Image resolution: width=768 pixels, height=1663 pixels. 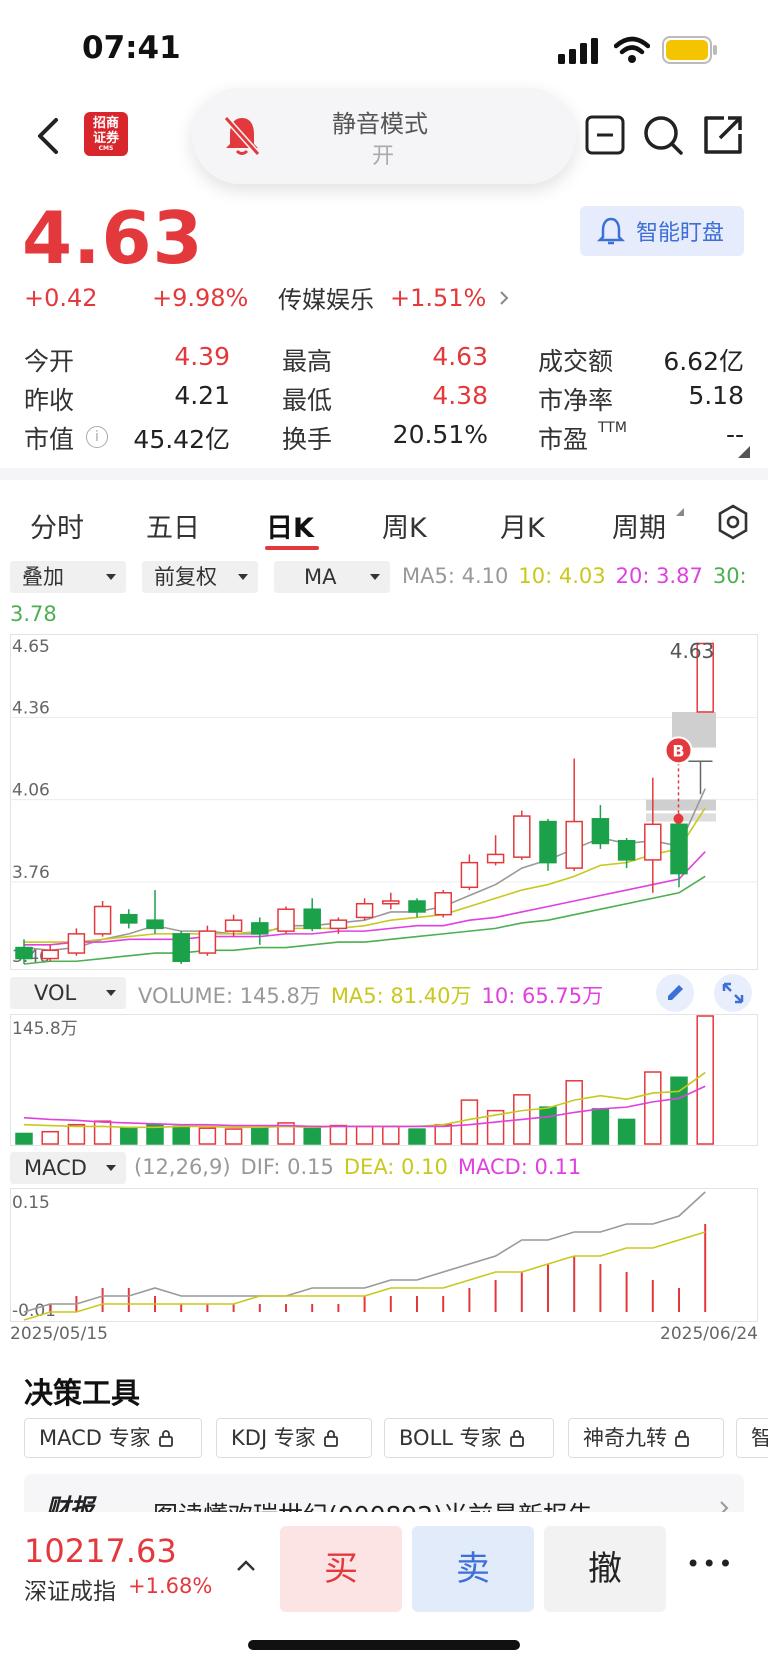 What do you see at coordinates (384, 1080) in the screenshot?
I see `volume-chart: 145.8万` at bounding box center [384, 1080].